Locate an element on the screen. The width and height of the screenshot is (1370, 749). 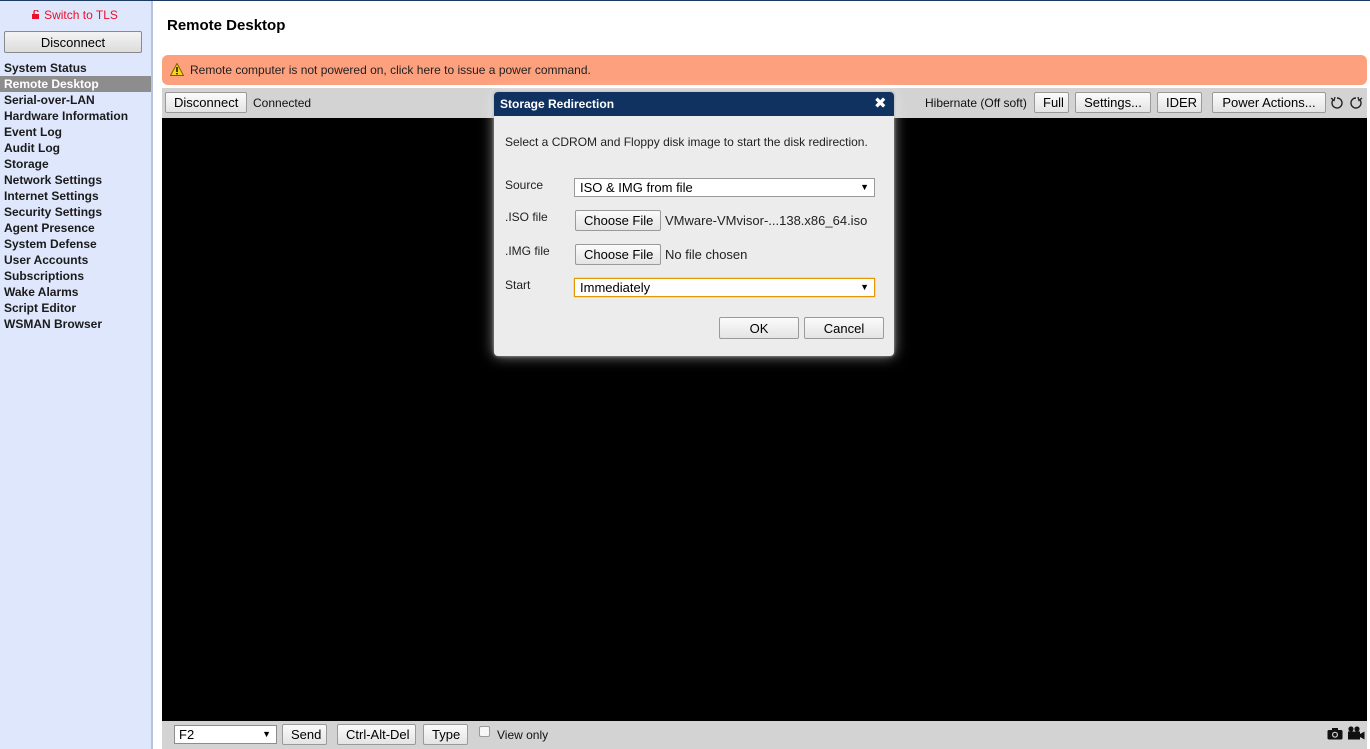
sidebar-item-internet-settings: Internet Settings is located at coordinates (75, 196).